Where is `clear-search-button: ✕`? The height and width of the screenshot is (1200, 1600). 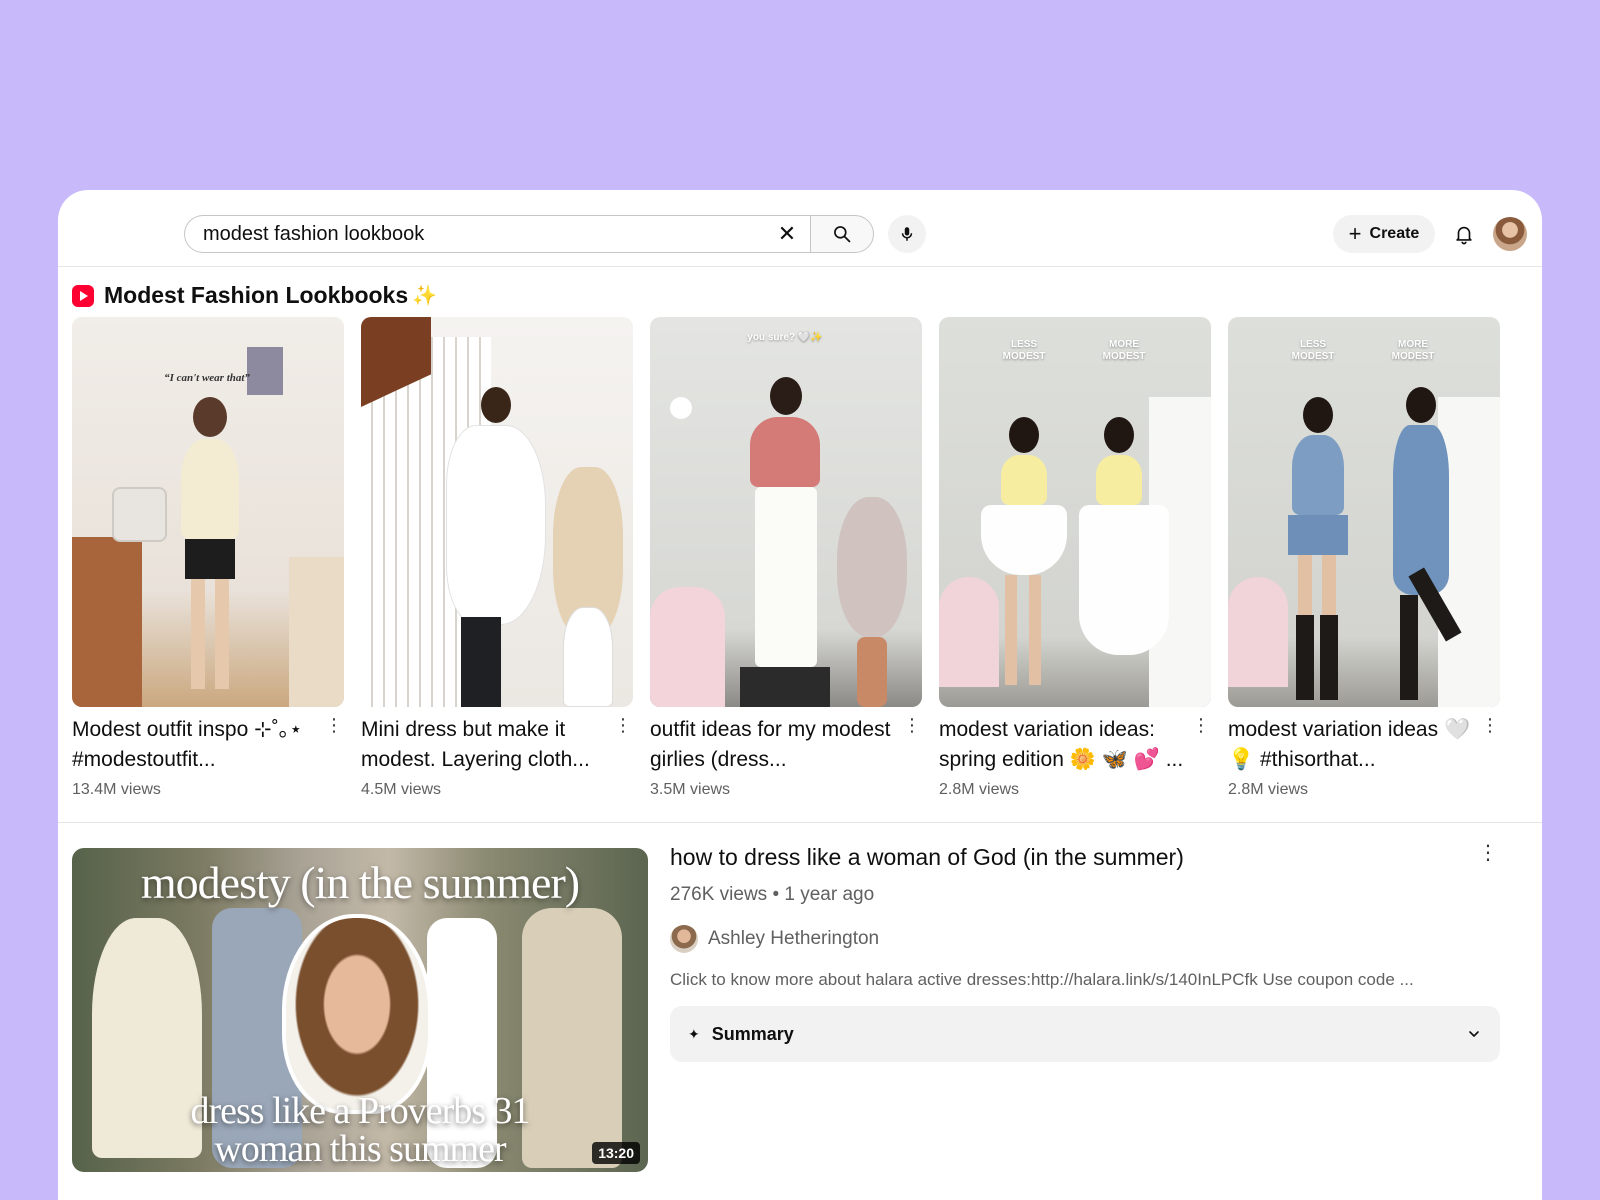 clear-search-button: ✕ is located at coordinates (787, 234).